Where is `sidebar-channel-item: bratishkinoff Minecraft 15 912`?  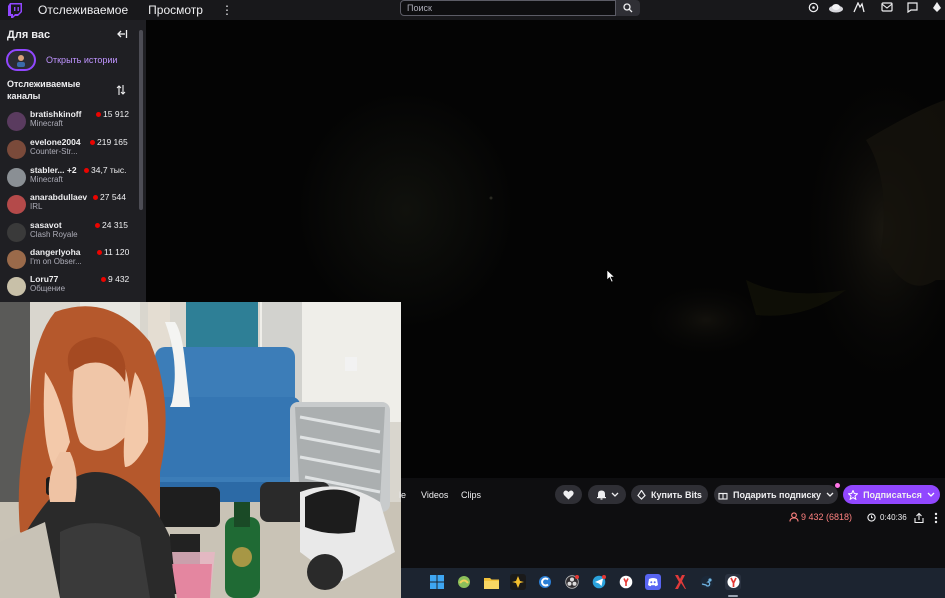
sidebar-channel-item: bratishkinoff Minecraft 15 912 is located at coordinates (70, 120).